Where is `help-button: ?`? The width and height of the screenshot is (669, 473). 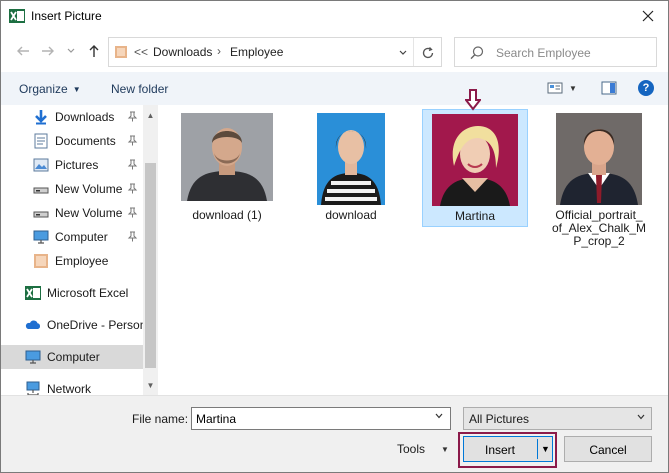
help-button: ? is located at coordinates (646, 88).